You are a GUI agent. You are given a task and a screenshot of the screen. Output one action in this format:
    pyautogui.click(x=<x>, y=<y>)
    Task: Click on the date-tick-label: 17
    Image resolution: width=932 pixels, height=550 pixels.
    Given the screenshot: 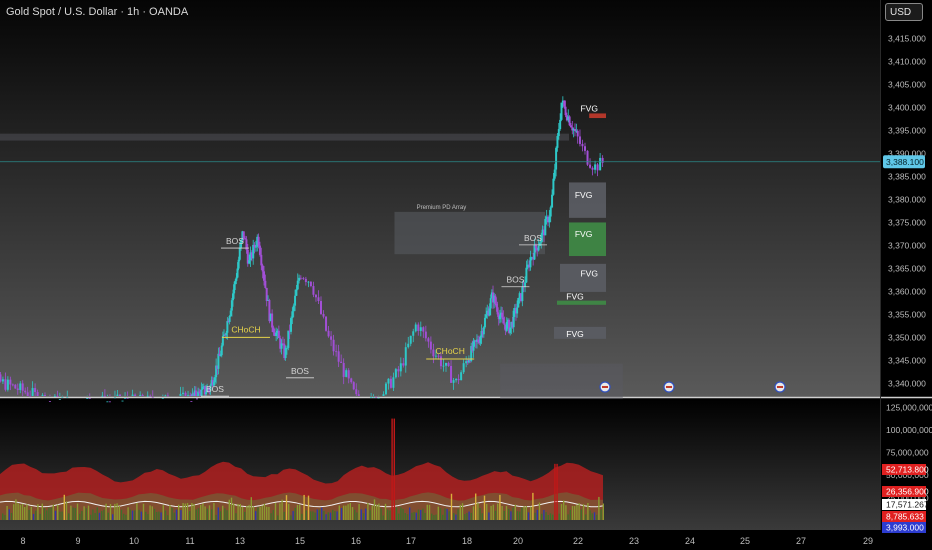 What is the action you would take?
    pyautogui.click(x=411, y=541)
    